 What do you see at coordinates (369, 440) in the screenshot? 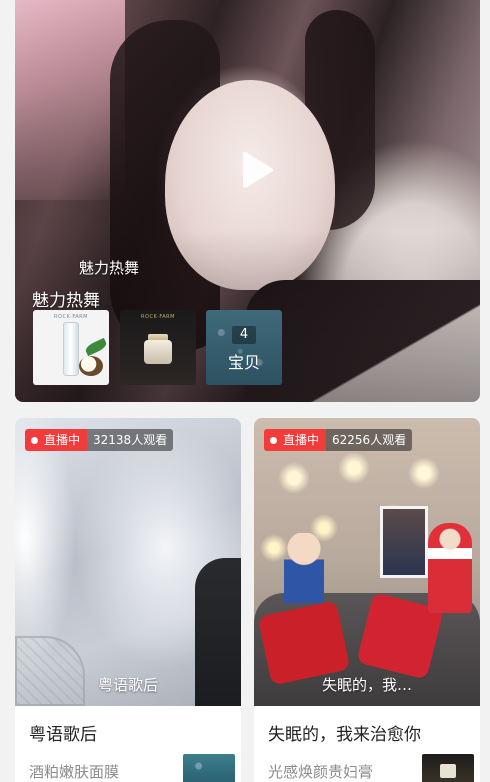
I see `viewer-count: 62256人观看` at bounding box center [369, 440].